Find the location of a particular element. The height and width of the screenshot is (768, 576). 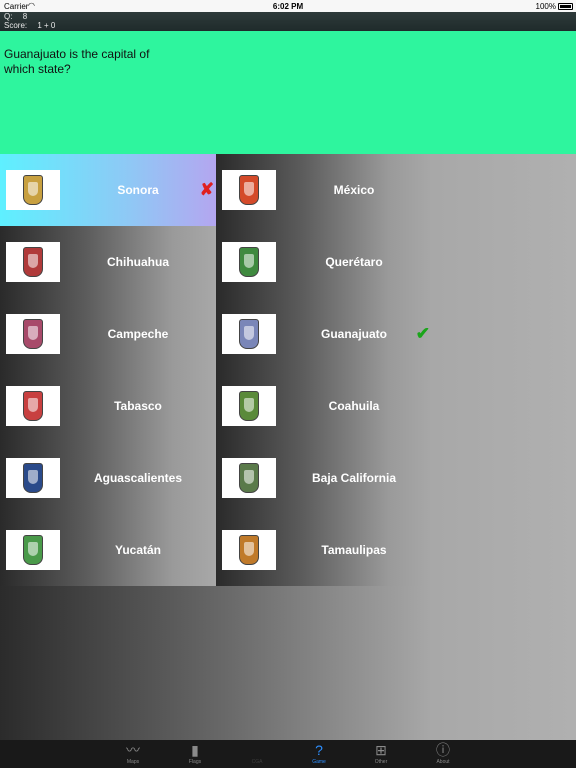

answer-button: Chihuahua is located at coordinates (108, 262).